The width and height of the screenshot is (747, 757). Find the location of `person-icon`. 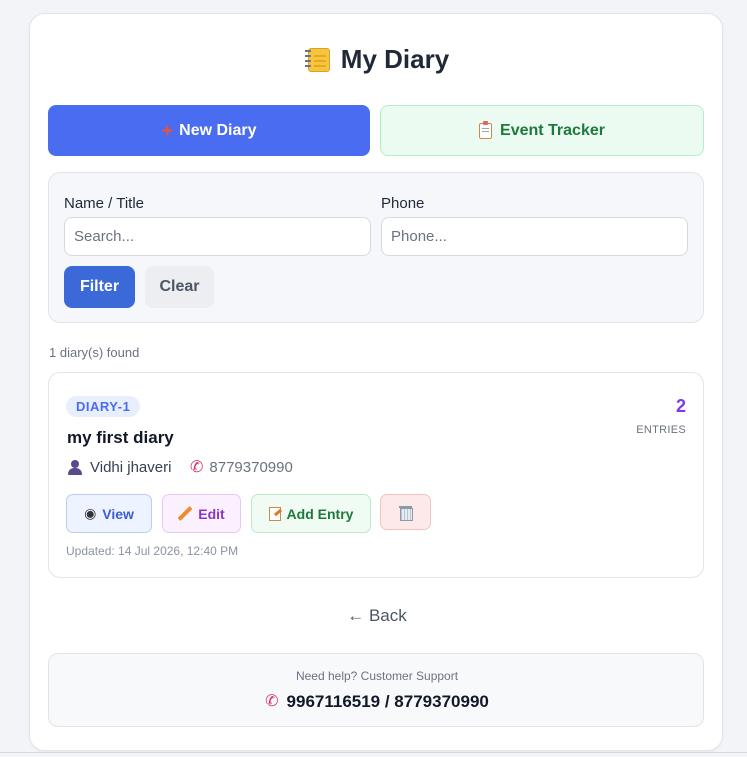

person-icon is located at coordinates (75, 467).